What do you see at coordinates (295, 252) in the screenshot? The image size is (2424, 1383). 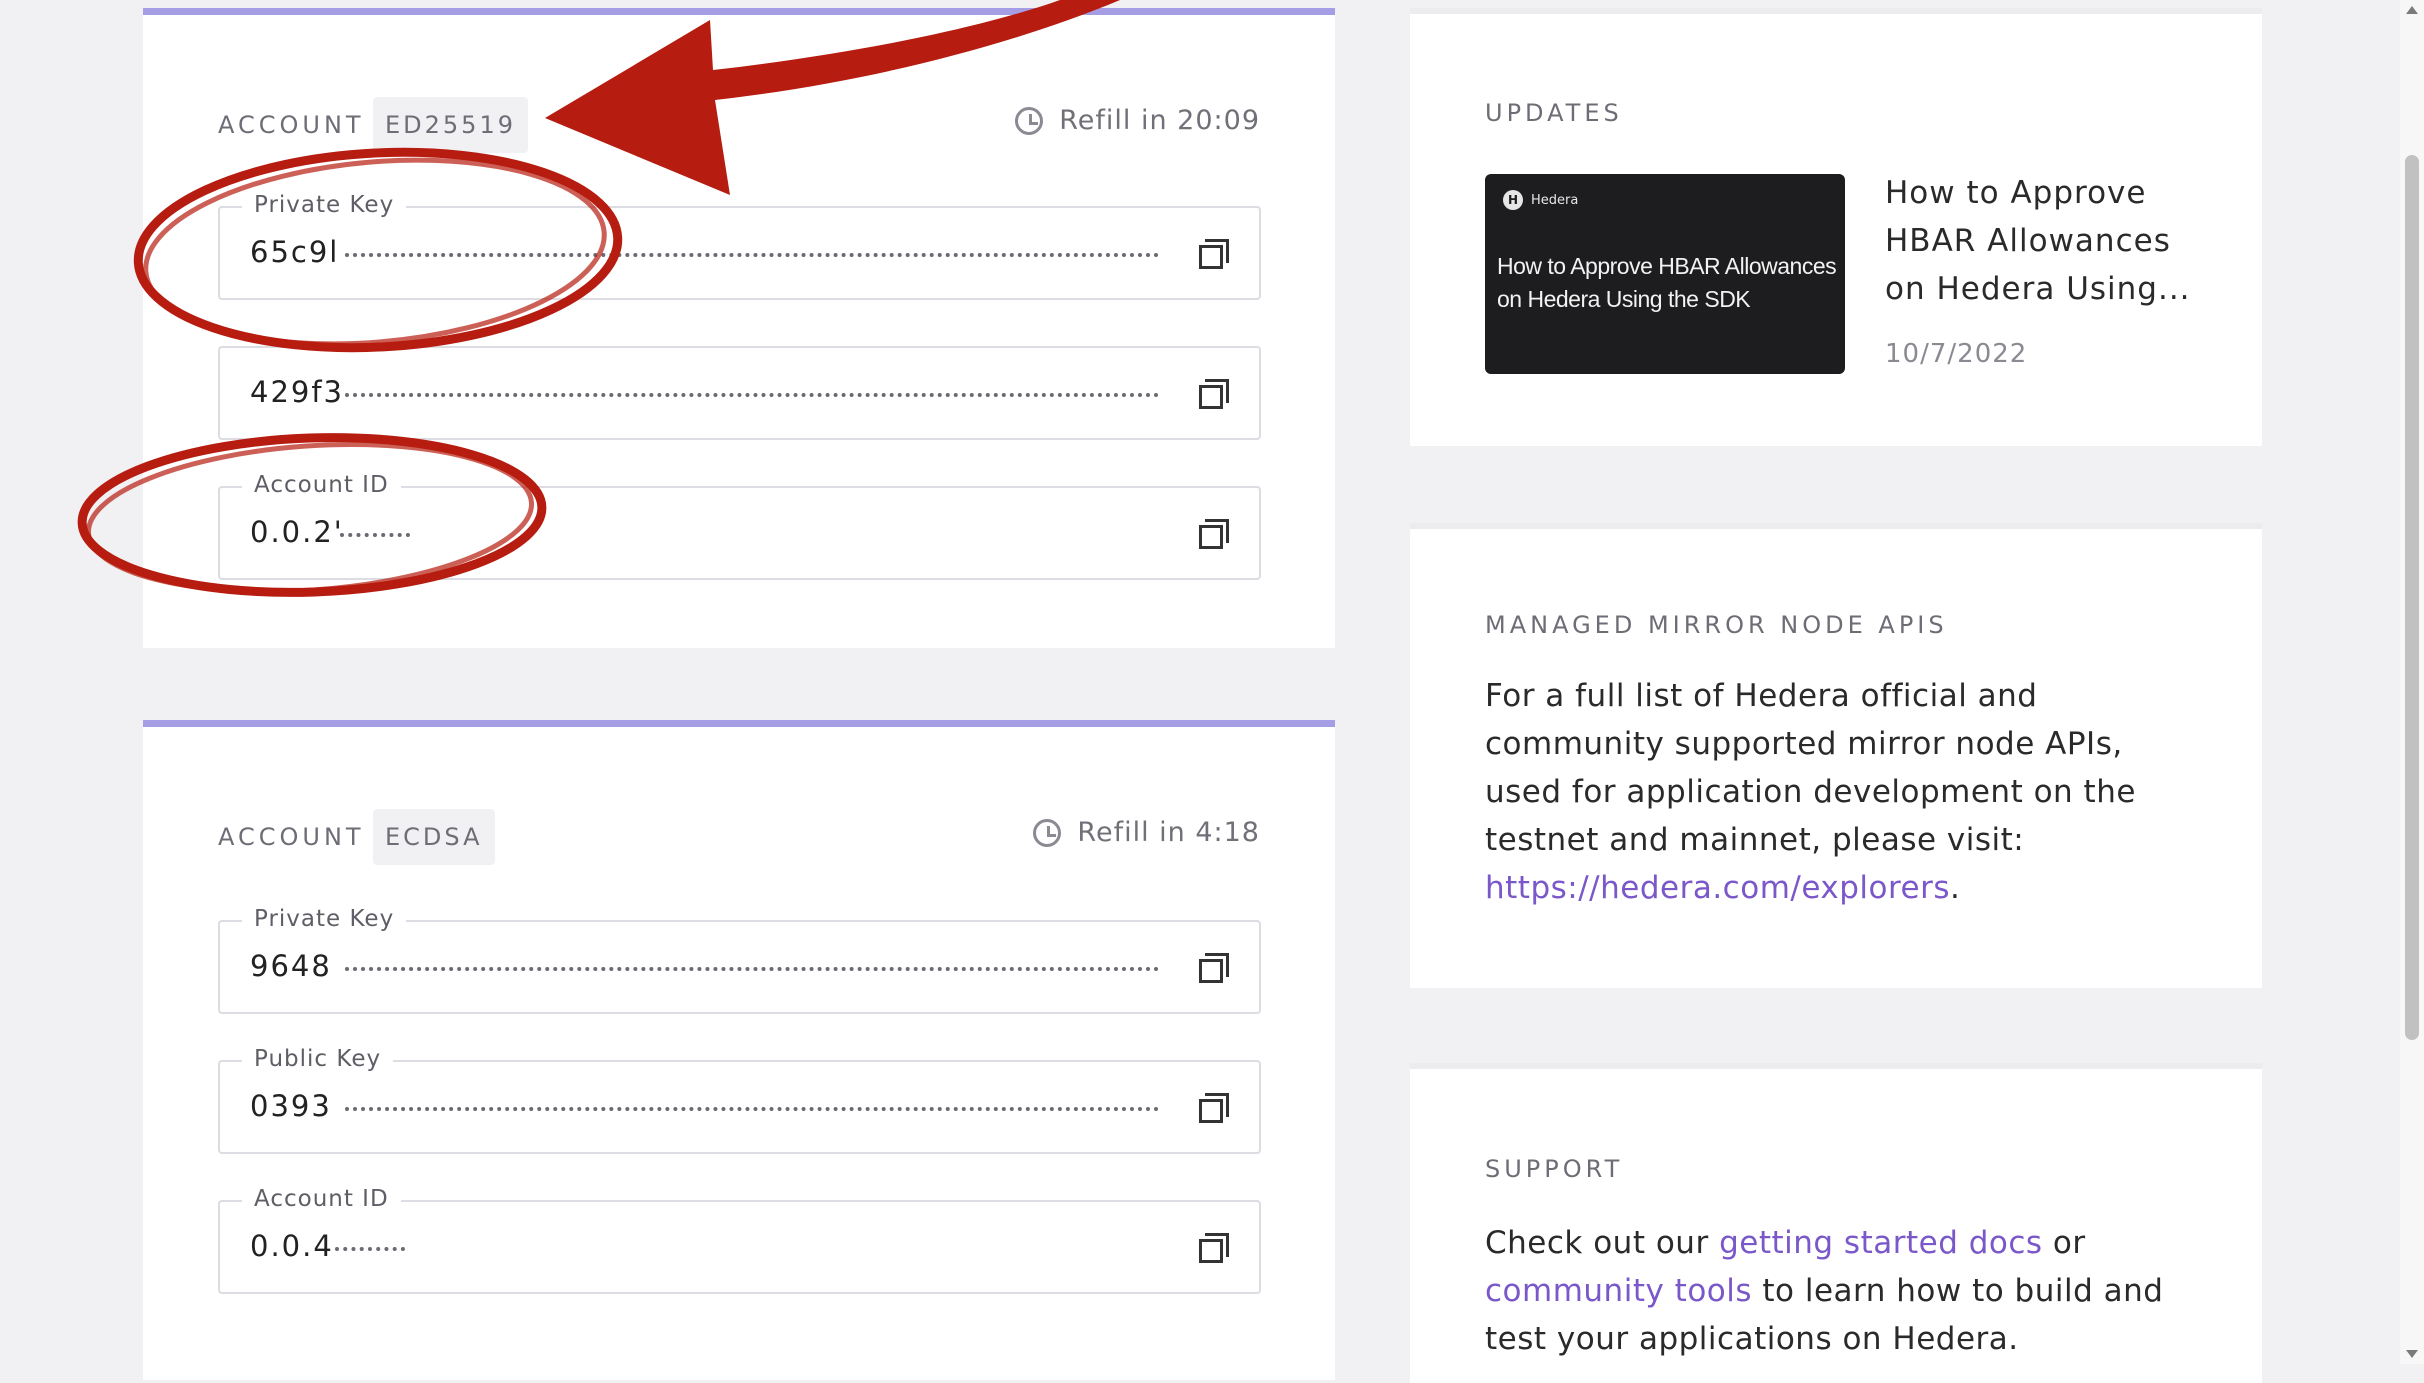 I see `private-key-value: 65c9l` at bounding box center [295, 252].